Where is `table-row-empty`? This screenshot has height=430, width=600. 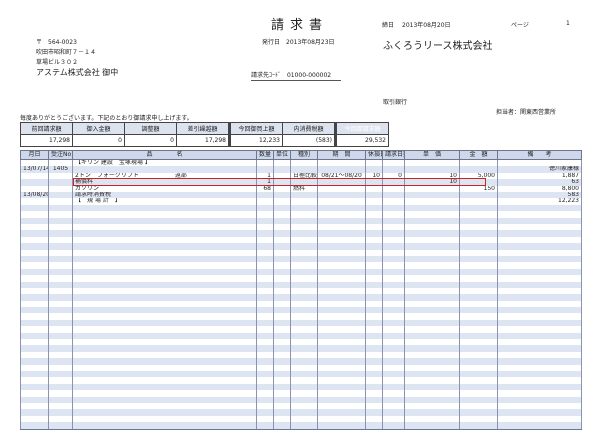
table-row-empty is located at coordinates (301, 426).